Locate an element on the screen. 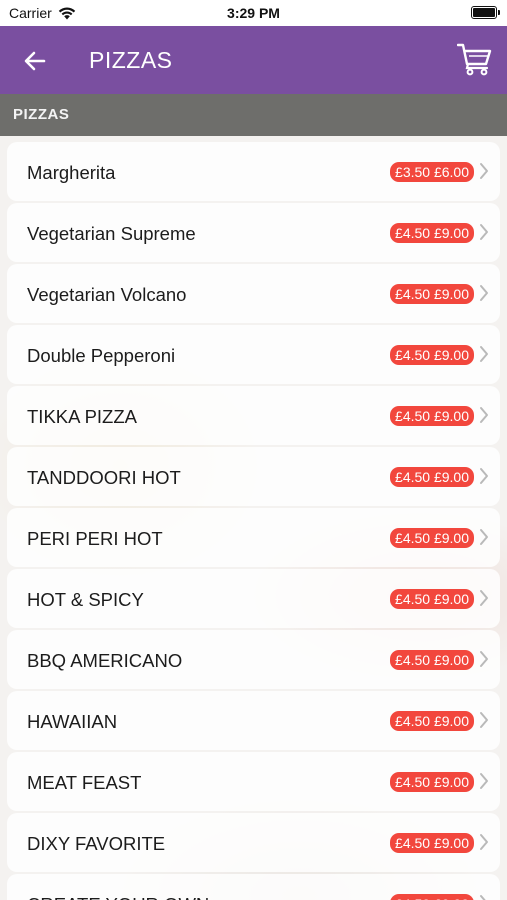  menu-item: Vegetarian Volcano £4.50 £9.00 is located at coordinates (253, 293).